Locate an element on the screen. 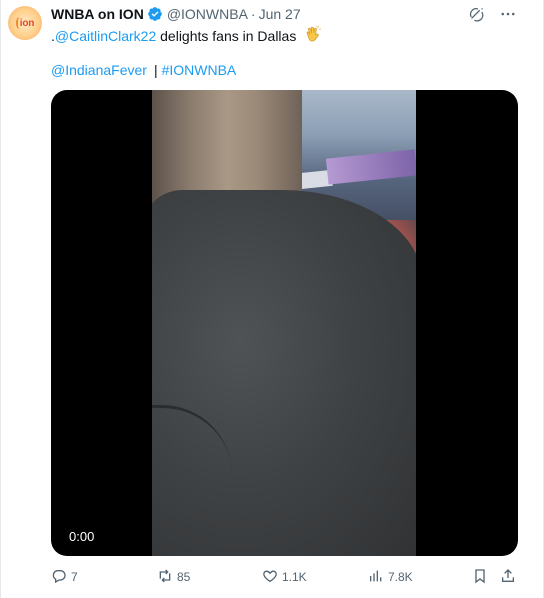  post-date: Jun 27 is located at coordinates (280, 14).